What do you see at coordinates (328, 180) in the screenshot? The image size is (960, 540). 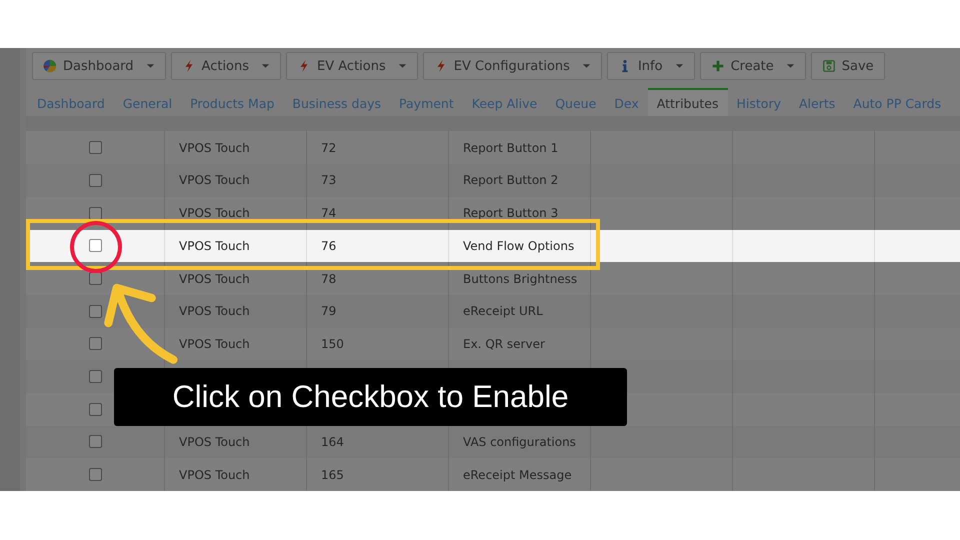 I see `table-cell: 73` at bounding box center [328, 180].